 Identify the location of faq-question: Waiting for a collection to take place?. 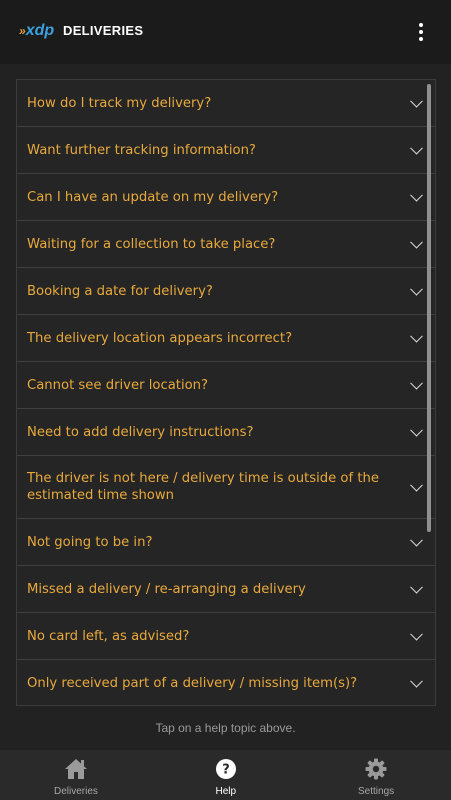
(151, 244).